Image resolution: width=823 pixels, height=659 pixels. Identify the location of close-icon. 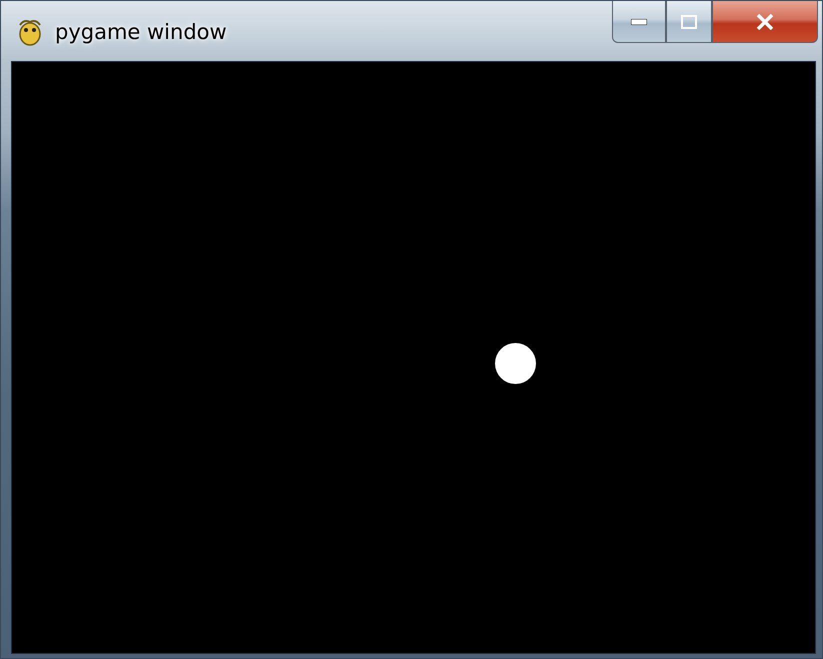
(765, 22).